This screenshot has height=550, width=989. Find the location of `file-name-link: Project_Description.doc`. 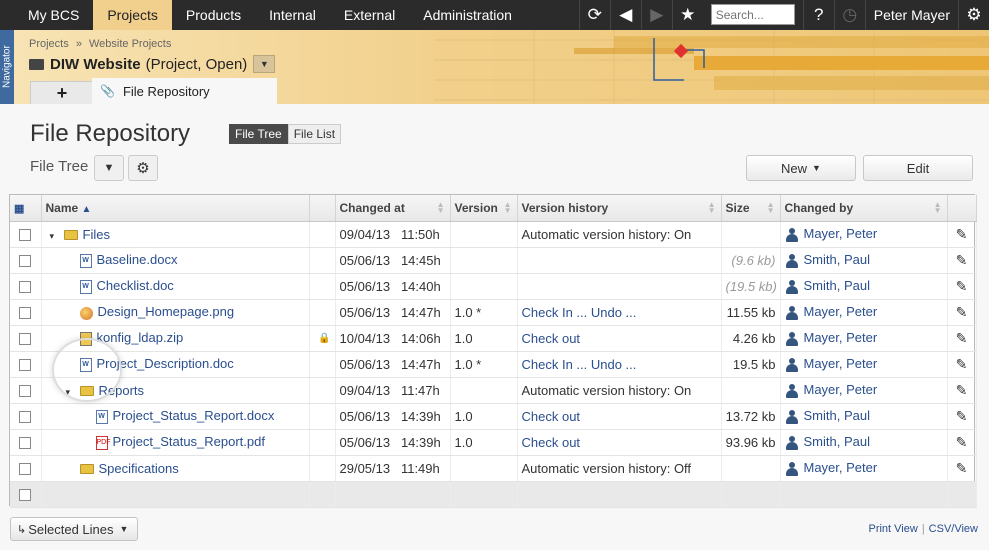

file-name-link: Project_Description.doc is located at coordinates (165, 363).